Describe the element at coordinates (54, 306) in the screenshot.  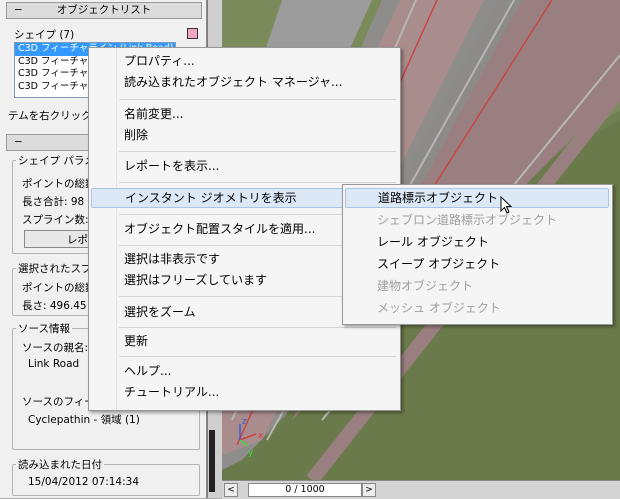
I see `selected-length-label: 長さ: 496.45` at that location.